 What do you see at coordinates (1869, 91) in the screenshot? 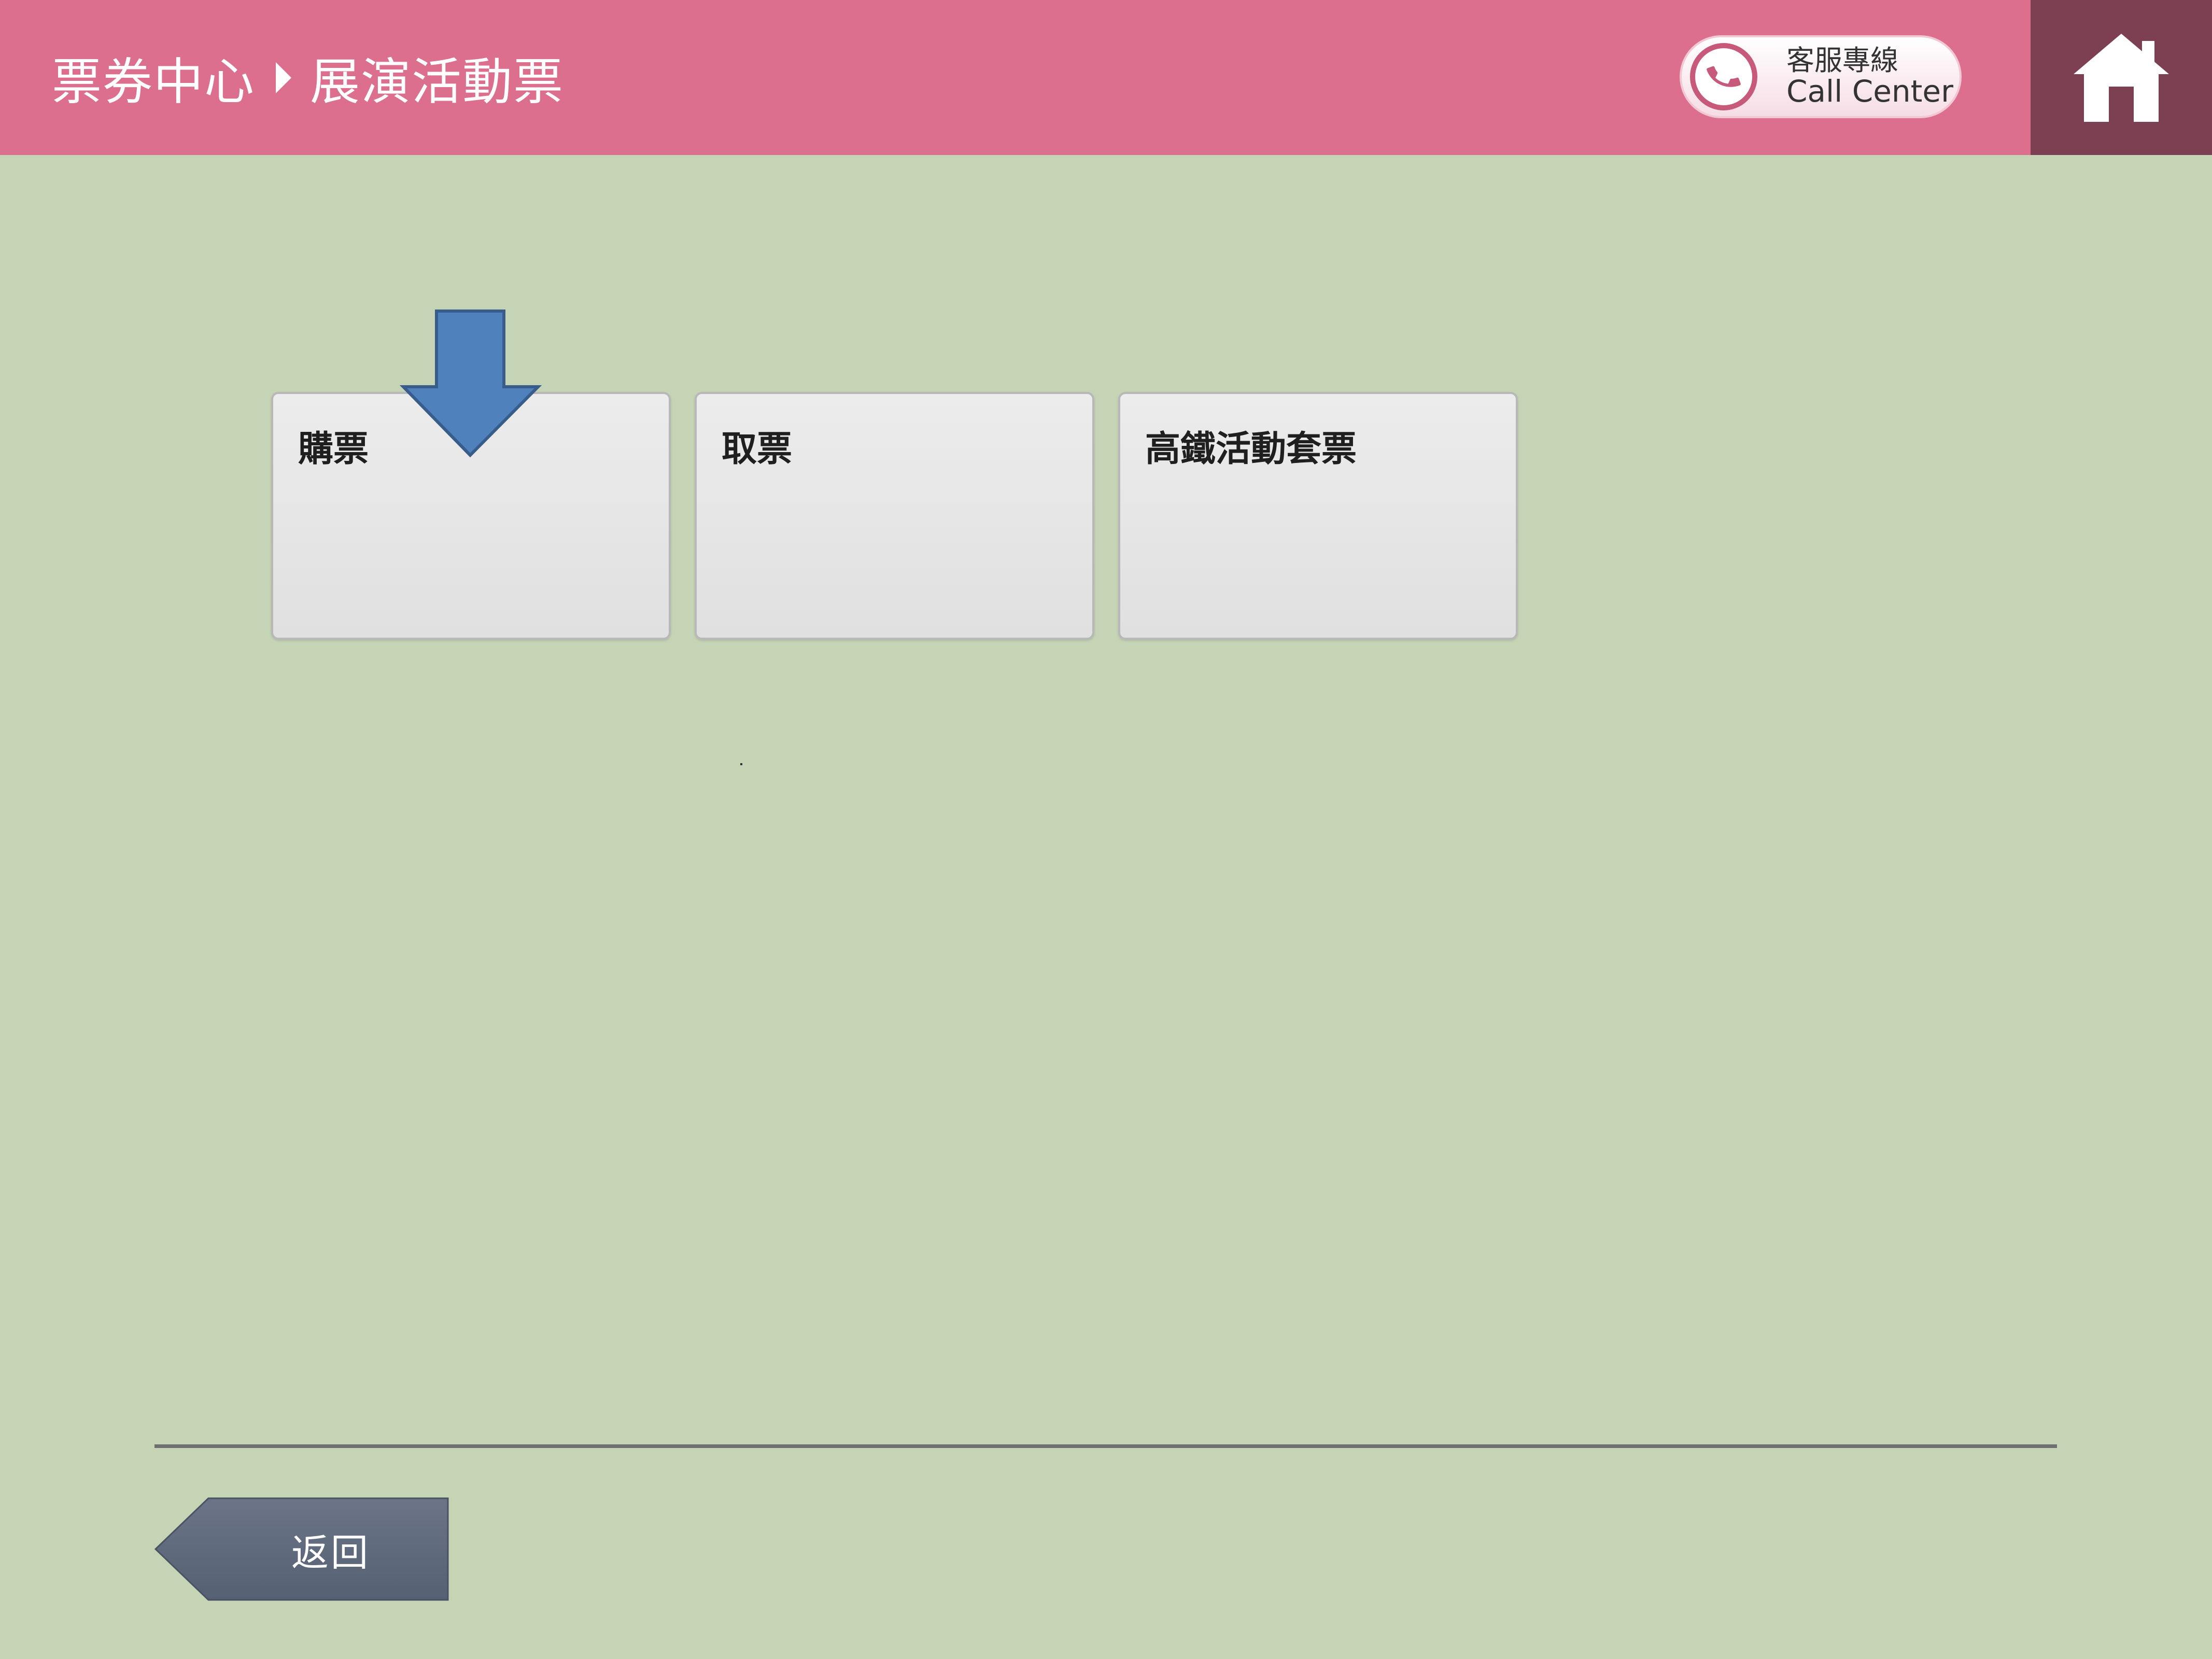
I see `call-center-label-en: Call Center` at bounding box center [1869, 91].